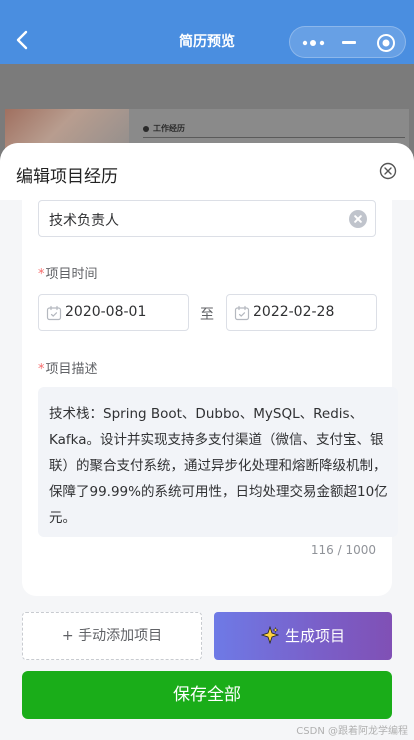 The width and height of the screenshot is (414, 740). Describe the element at coordinates (388, 171) in the screenshot. I see `close-circle-icon` at that location.